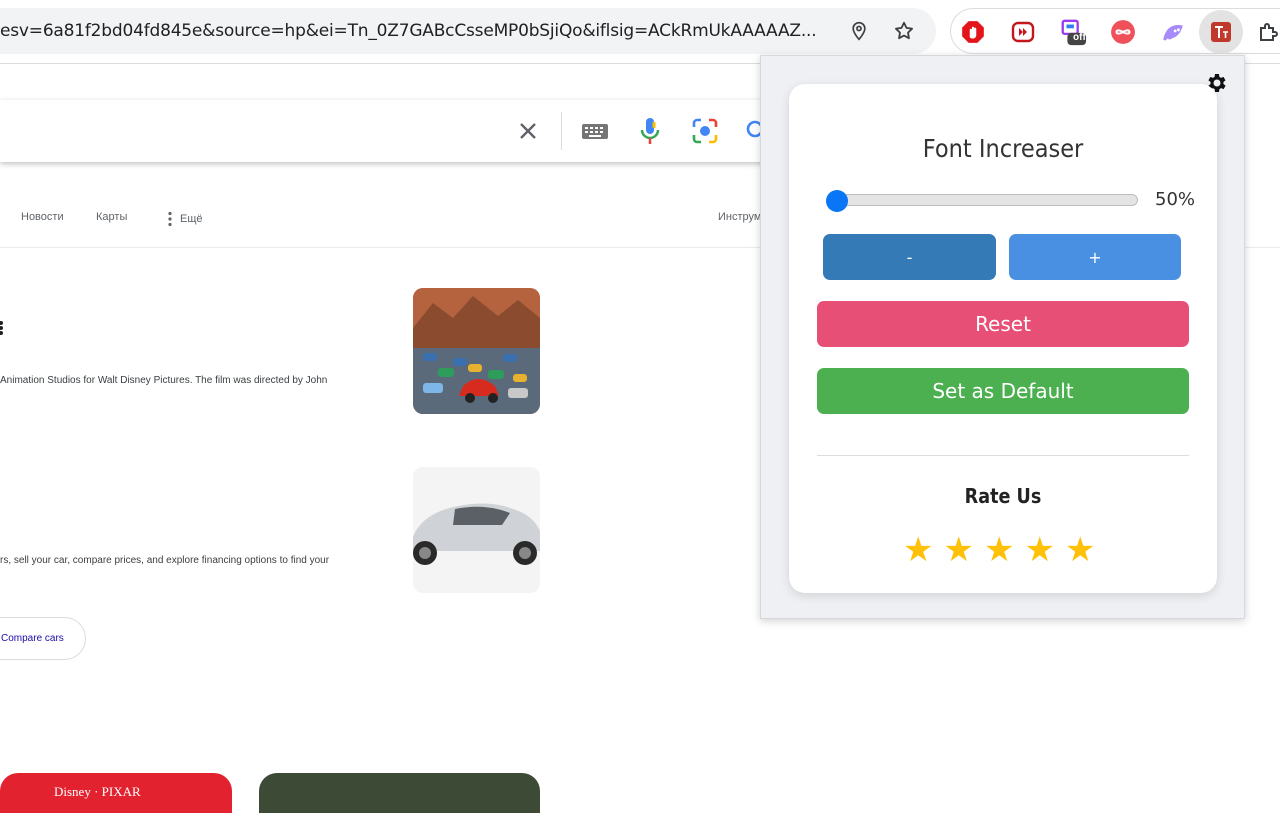 The image size is (1280, 813). What do you see at coordinates (561, 131) in the screenshot?
I see `search-divider` at bounding box center [561, 131].